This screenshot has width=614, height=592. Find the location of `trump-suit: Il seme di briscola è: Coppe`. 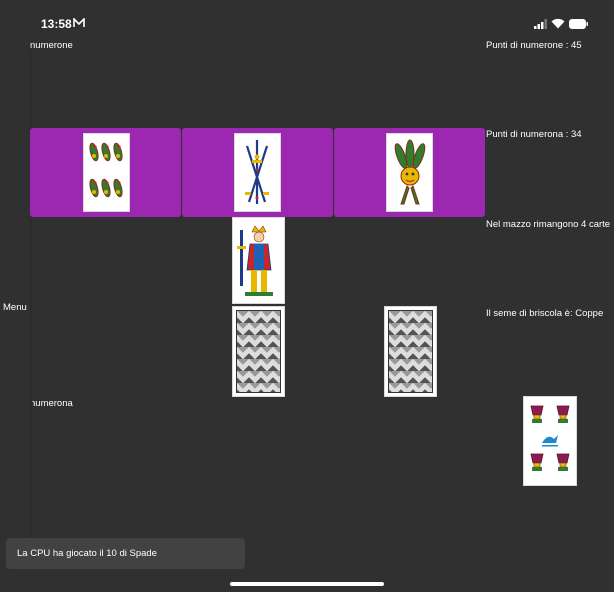

trump-suit: Il seme di briscola è: Coppe is located at coordinates (545, 313).